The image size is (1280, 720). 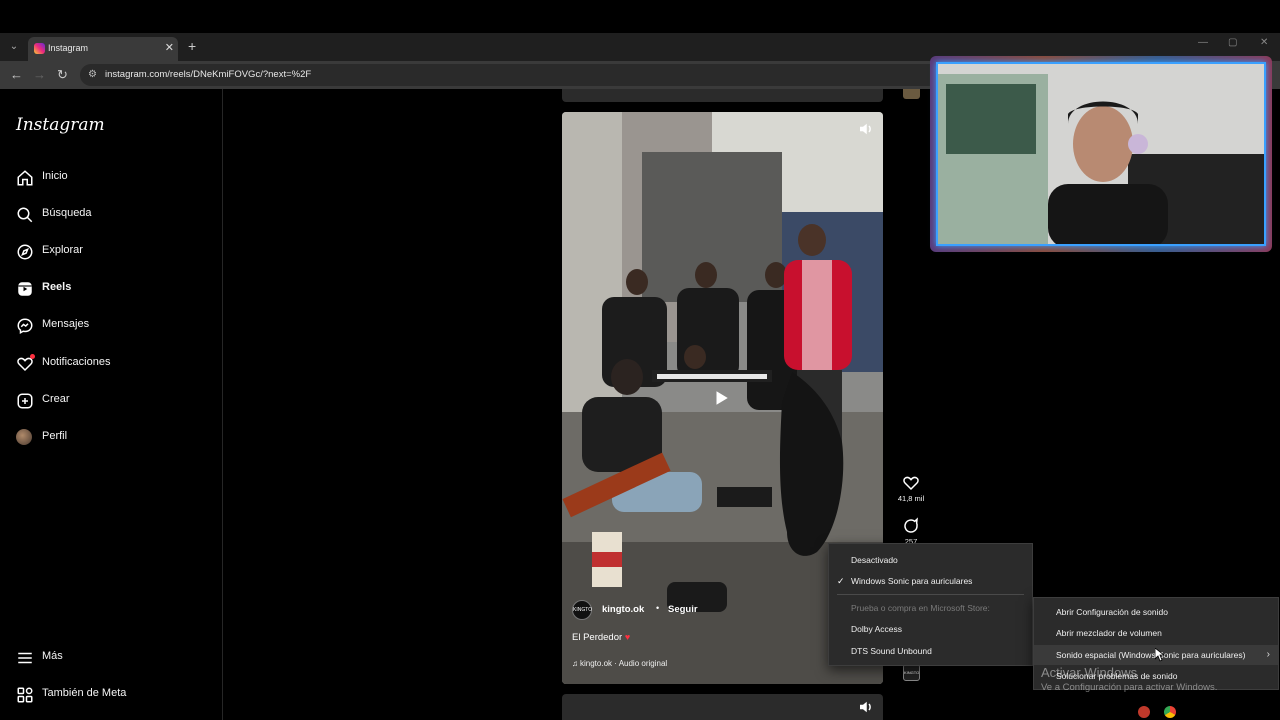 I want to click on previous-reel, so click(x=722, y=95).